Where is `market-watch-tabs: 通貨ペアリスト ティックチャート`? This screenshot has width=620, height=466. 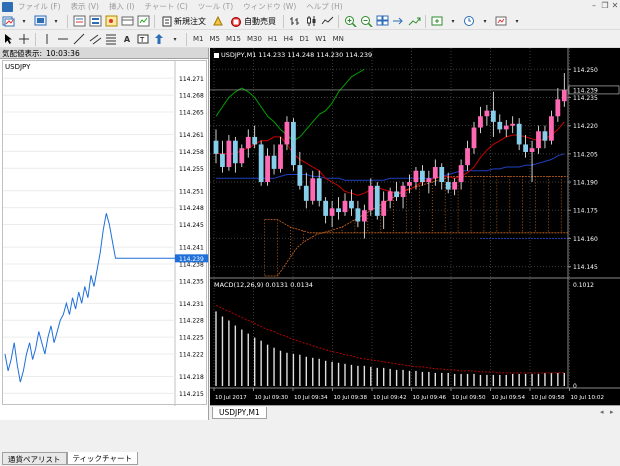 market-watch-tabs: 通貨ペアリスト ティックチャート is located at coordinates (70, 459).